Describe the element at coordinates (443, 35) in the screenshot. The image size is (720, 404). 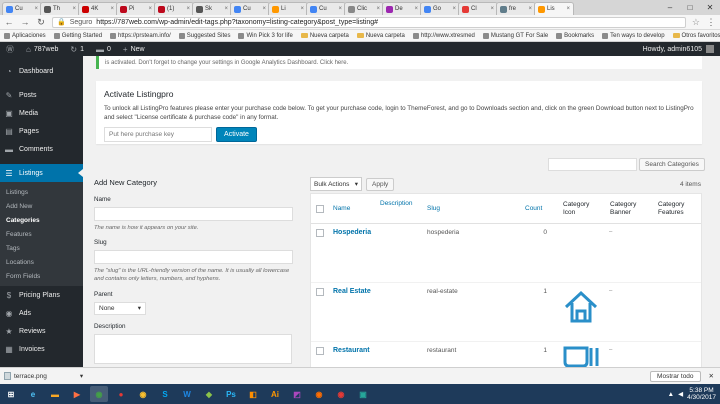
I see `bookmark-item: http://www.xtresmed` at that location.